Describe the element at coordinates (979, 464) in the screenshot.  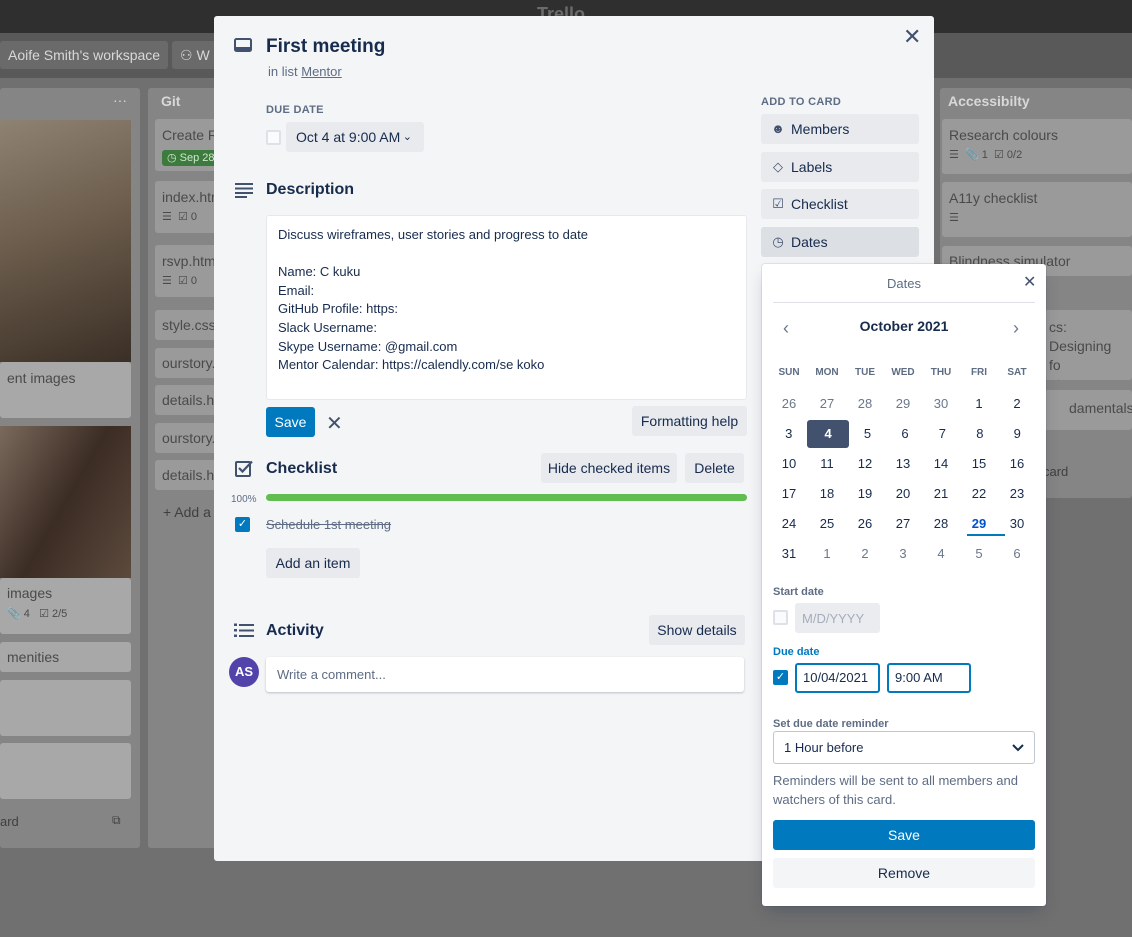
I see `calendar-day: 15` at that location.